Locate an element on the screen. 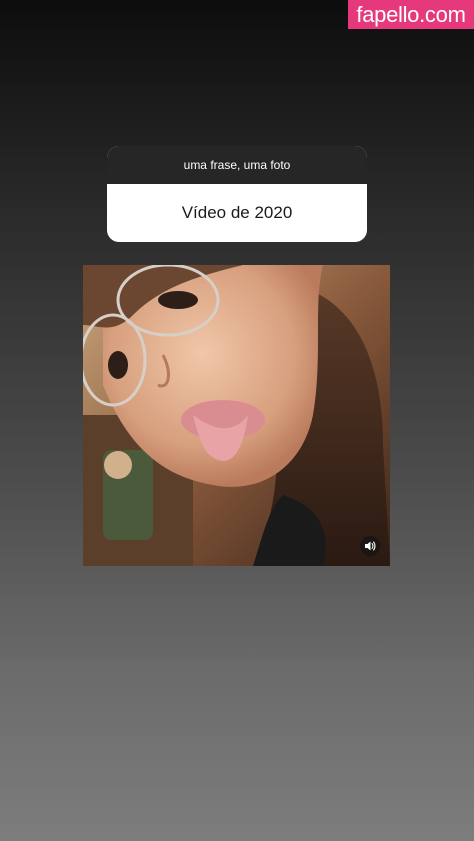 The width and height of the screenshot is (474, 841). question-sticker: uma frase, uma foto Vídeo de 2020 is located at coordinates (237, 194).